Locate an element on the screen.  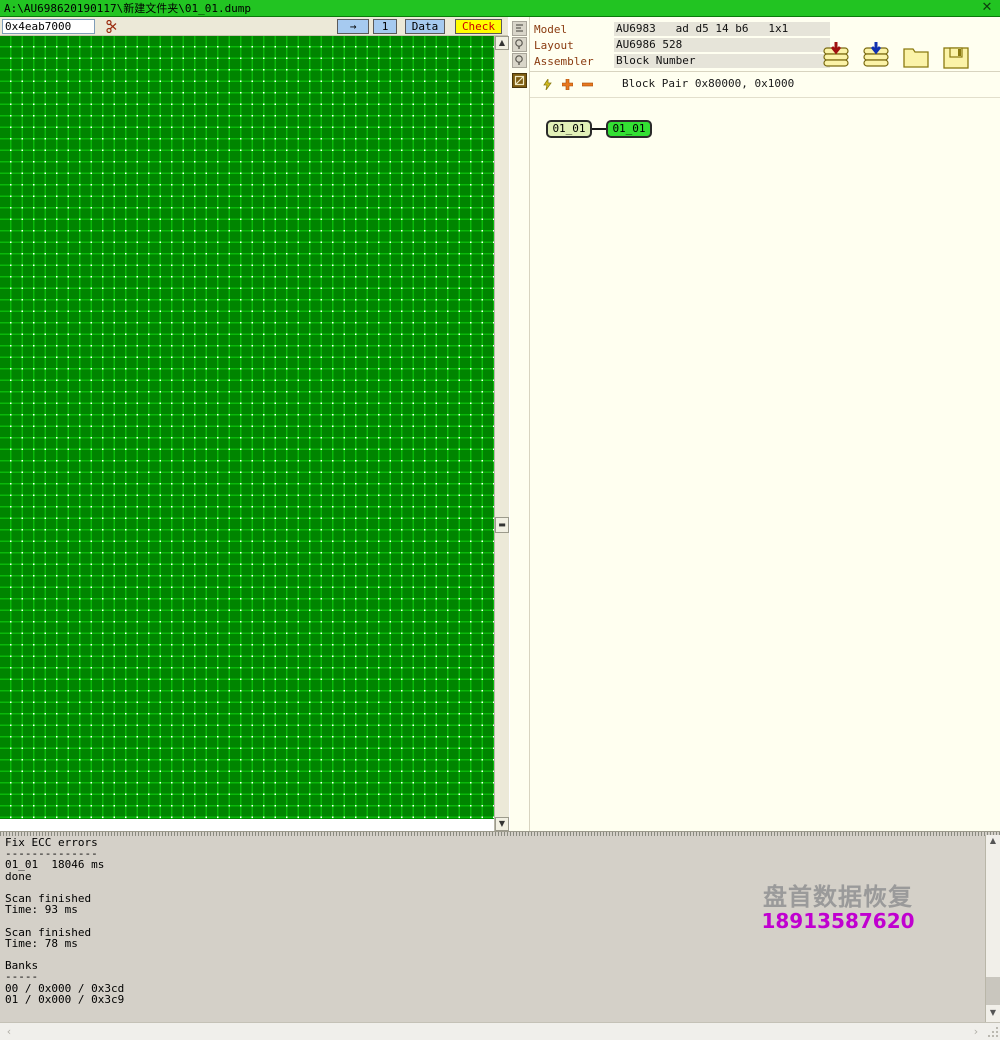
log-scrollbar-thumb is located at coordinates (993, 991).